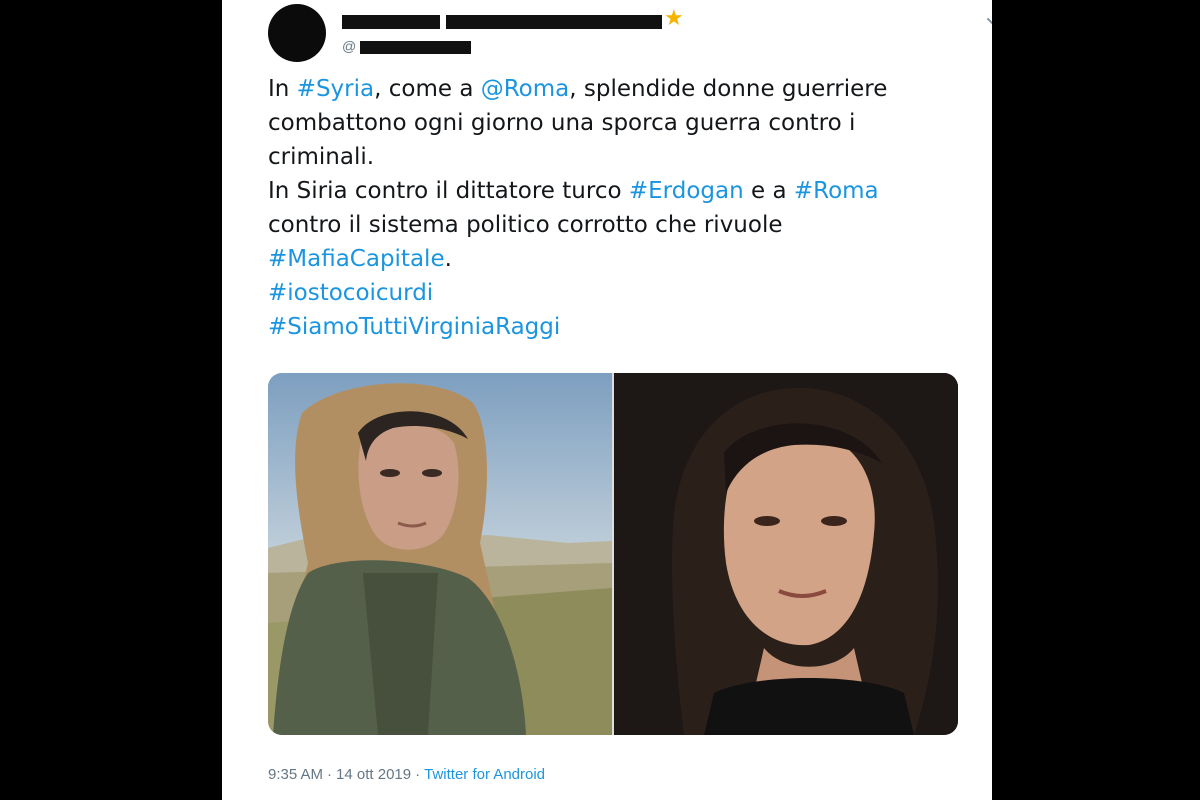 This screenshot has height=800, width=1200. What do you see at coordinates (427, 89) in the screenshot?
I see `tweet-text-segment: , come a` at bounding box center [427, 89].